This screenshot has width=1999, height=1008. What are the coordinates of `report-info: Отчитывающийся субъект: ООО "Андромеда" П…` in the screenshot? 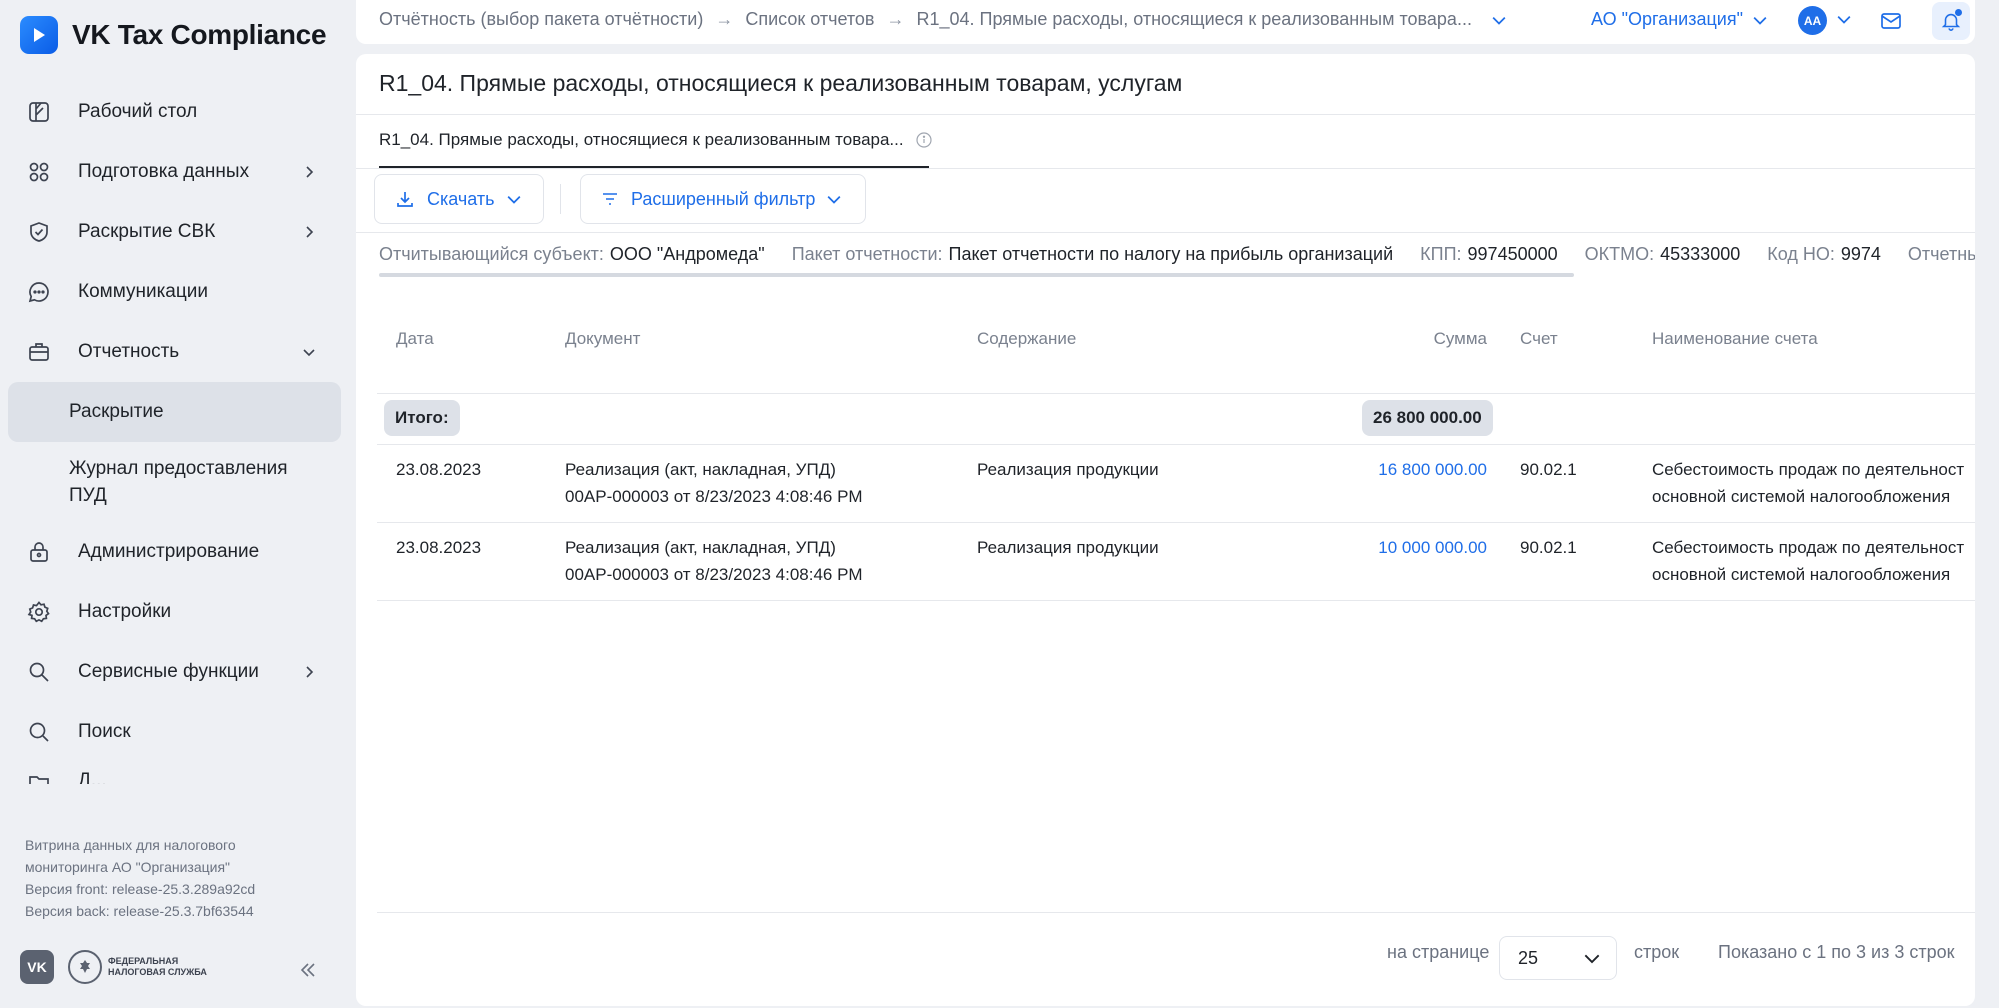 It's located at (1177, 254).